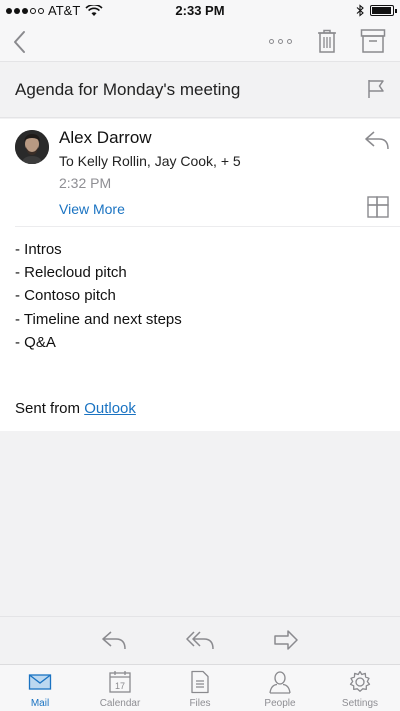 The image size is (400, 711). Describe the element at coordinates (286, 640) in the screenshot. I see `forward-icon` at that location.